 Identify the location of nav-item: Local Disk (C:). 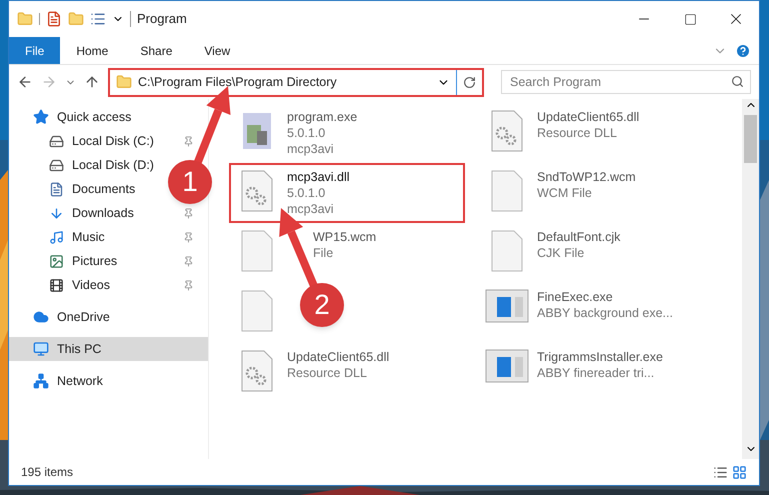
(101, 141).